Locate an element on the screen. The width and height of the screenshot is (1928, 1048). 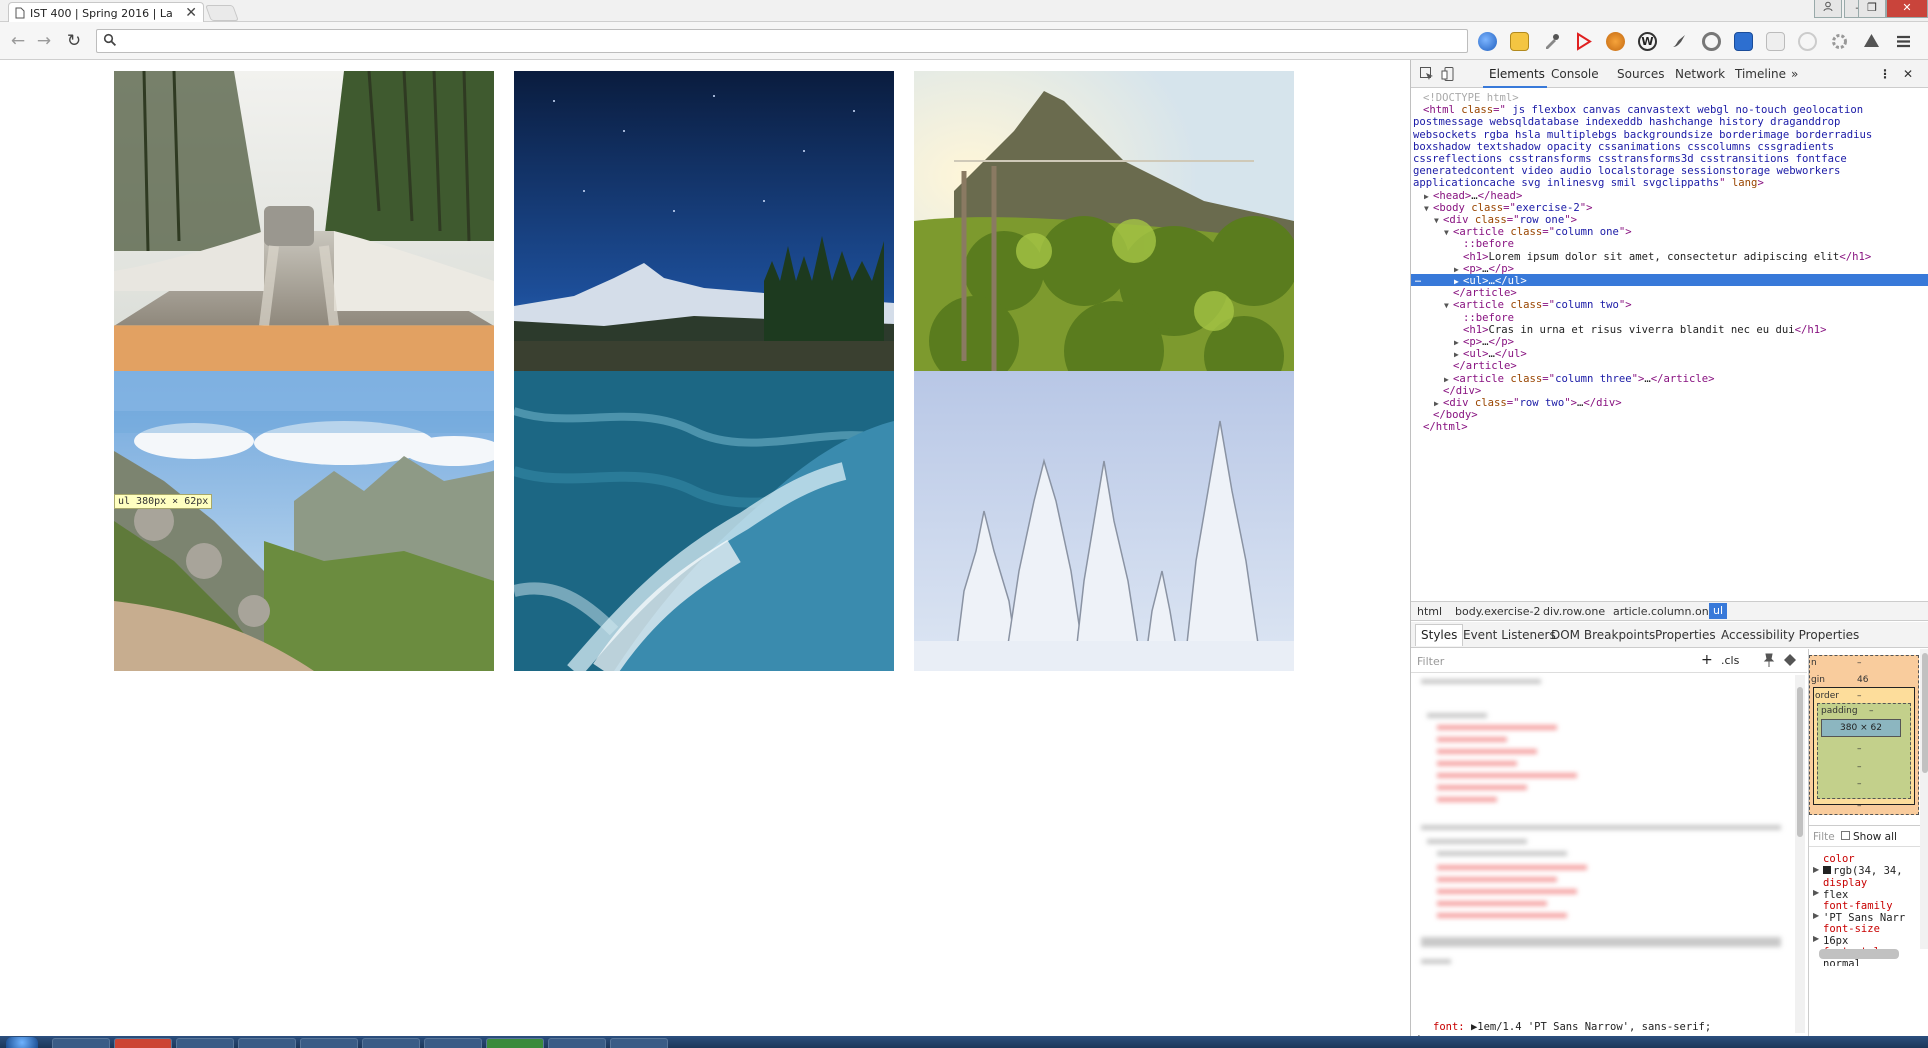
extension-disabled-icon is located at coordinates (1807, 41).